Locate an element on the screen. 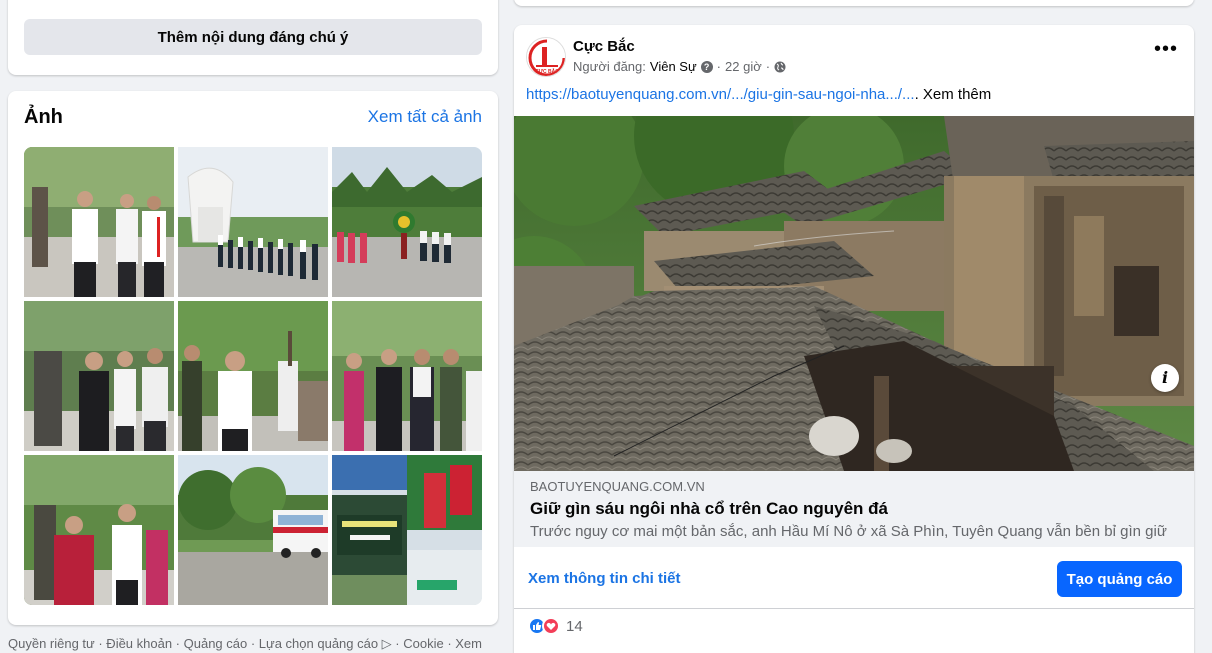  more-options-button: ••• is located at coordinates (1166, 53).